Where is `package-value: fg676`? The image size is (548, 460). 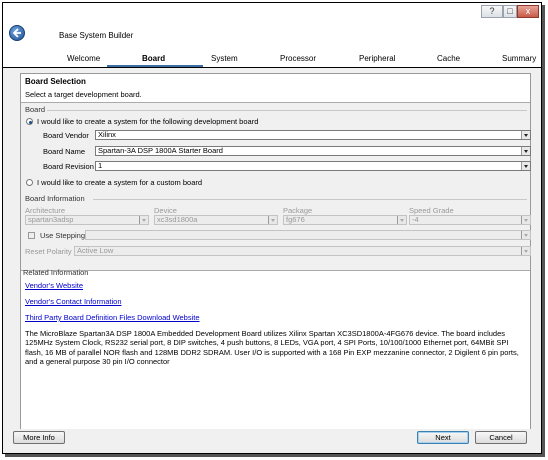 package-value: fg676 is located at coordinates (295, 219).